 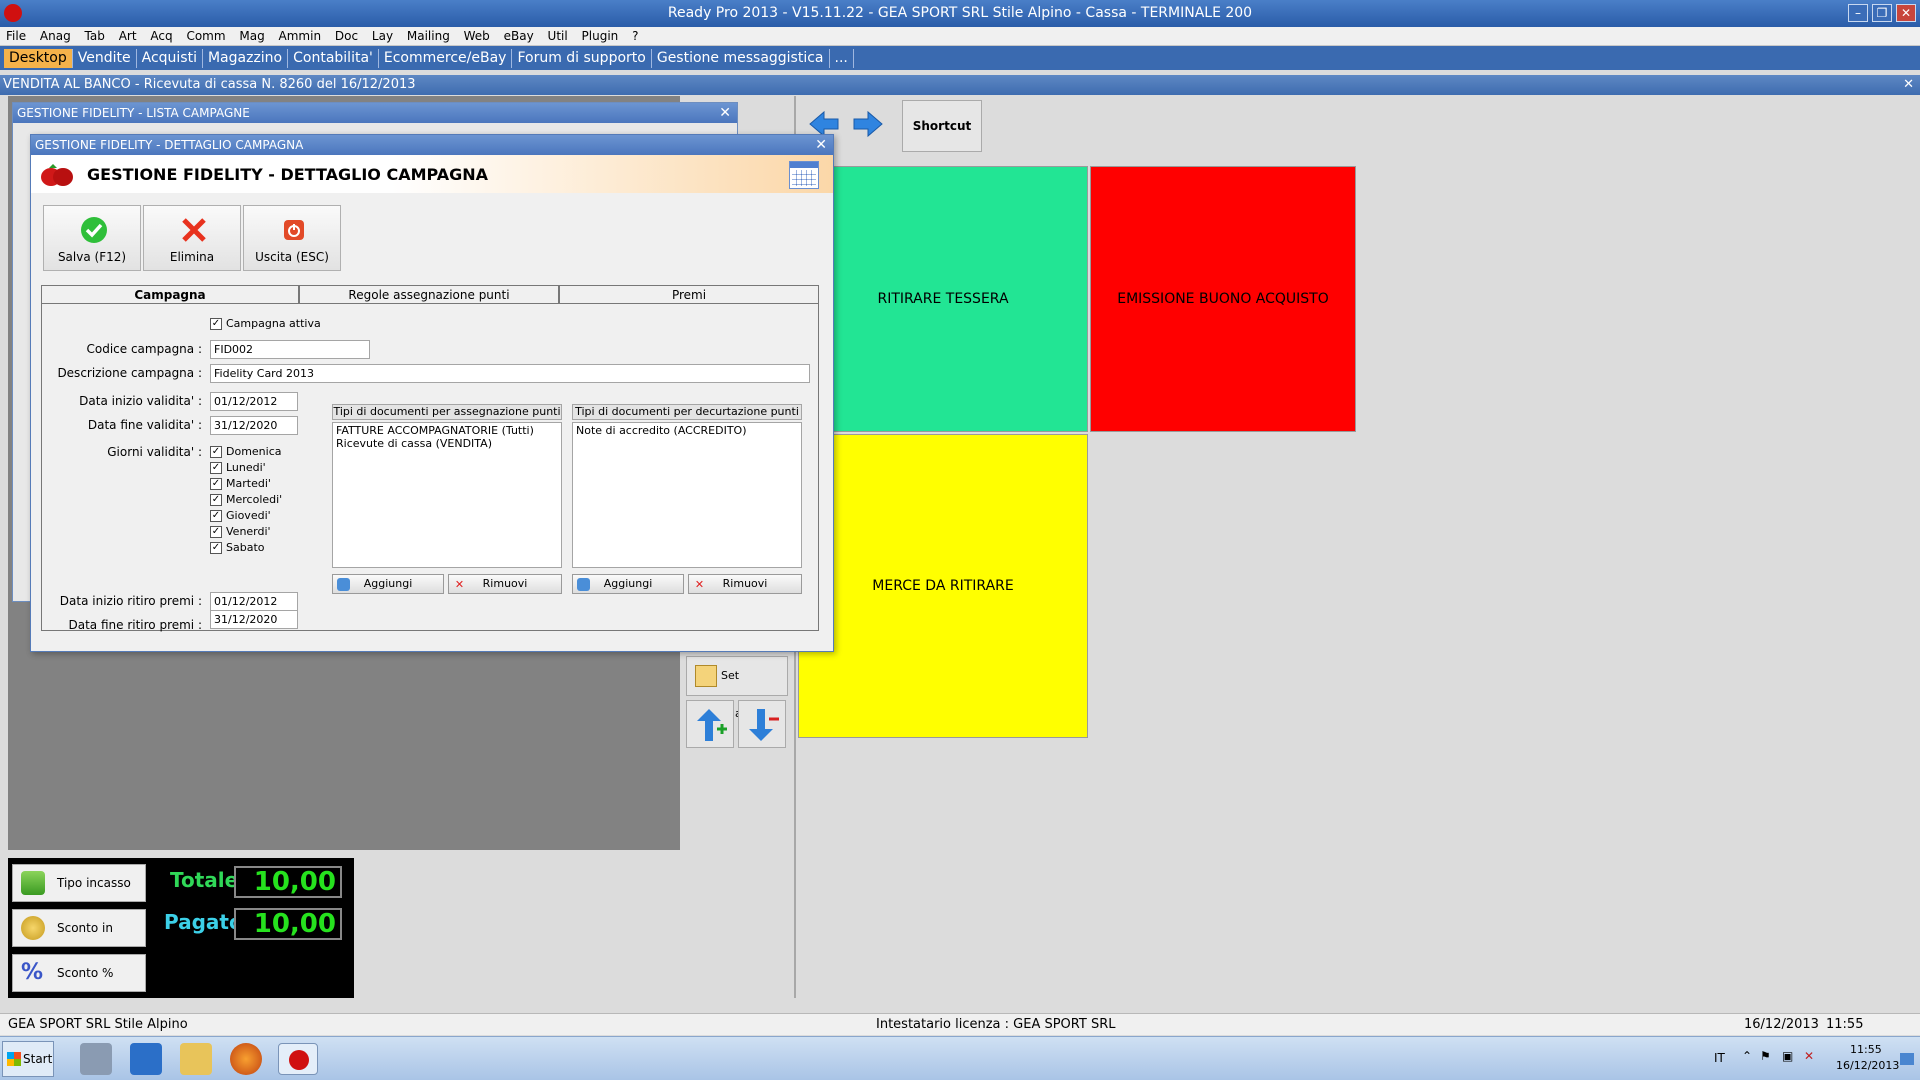 I want to click on clock-date: 16/12/2013, so click(x=1867, y=1065).